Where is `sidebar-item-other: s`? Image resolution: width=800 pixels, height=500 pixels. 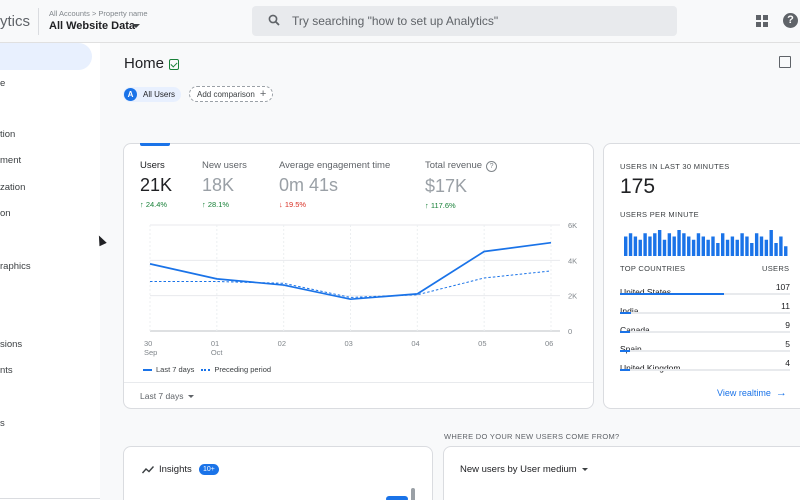 sidebar-item-other: s is located at coordinates (2, 423).